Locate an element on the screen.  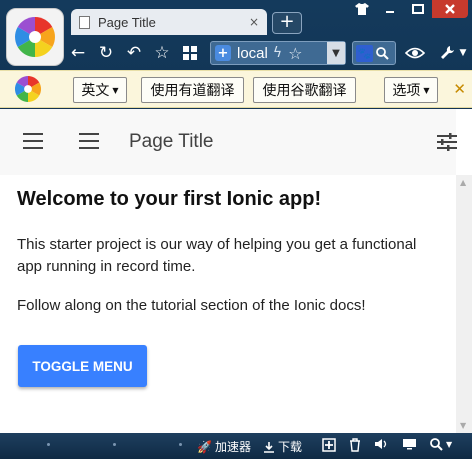
translate-logo is located at coordinates (28, 89).